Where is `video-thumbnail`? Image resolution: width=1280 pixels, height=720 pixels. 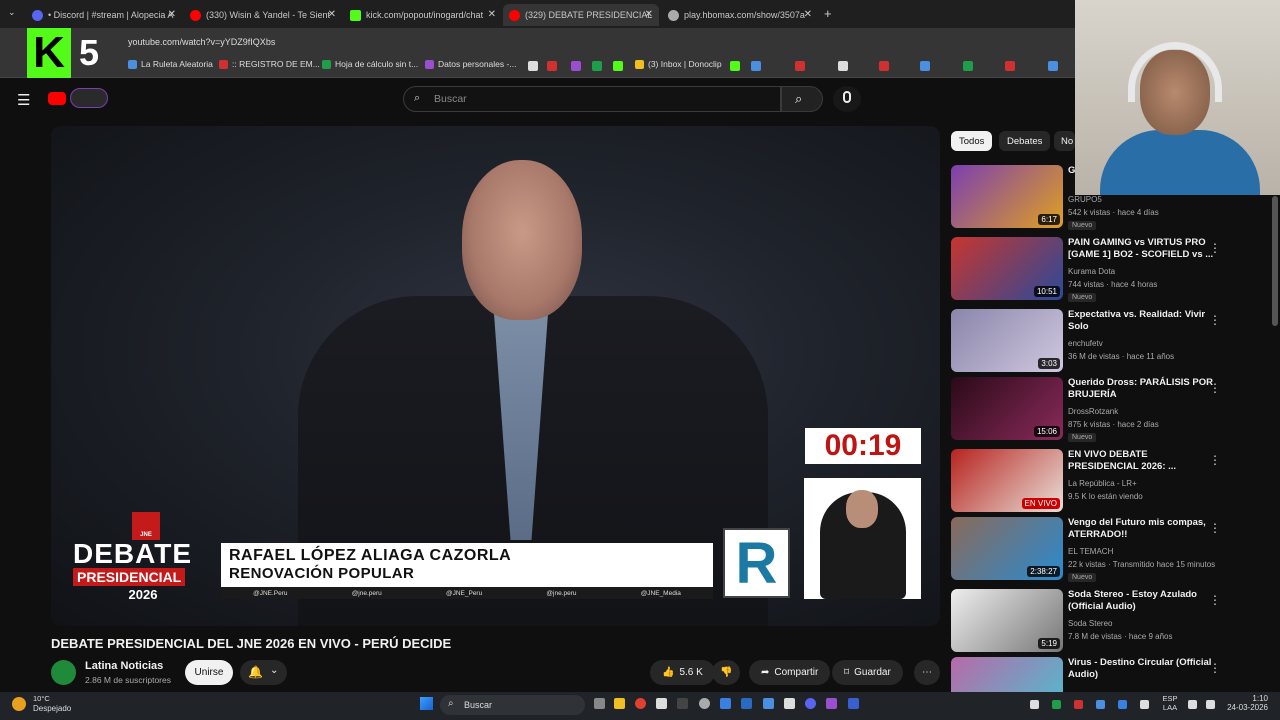 video-thumbnail is located at coordinates (1007, 674).